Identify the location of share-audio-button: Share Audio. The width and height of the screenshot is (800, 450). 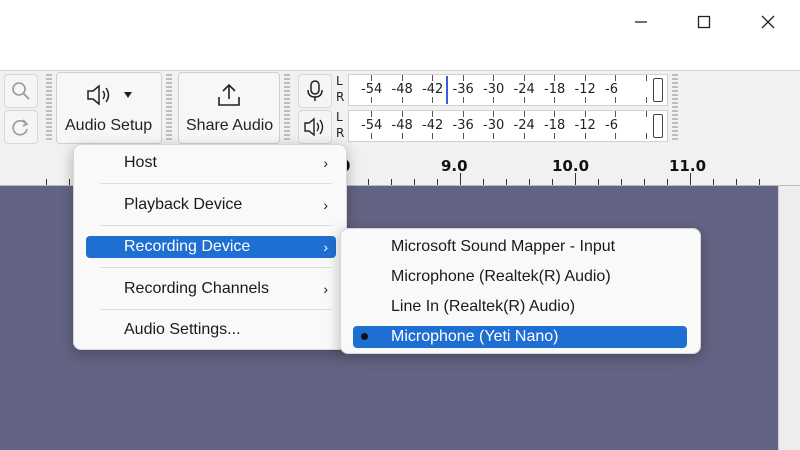
(229, 108).